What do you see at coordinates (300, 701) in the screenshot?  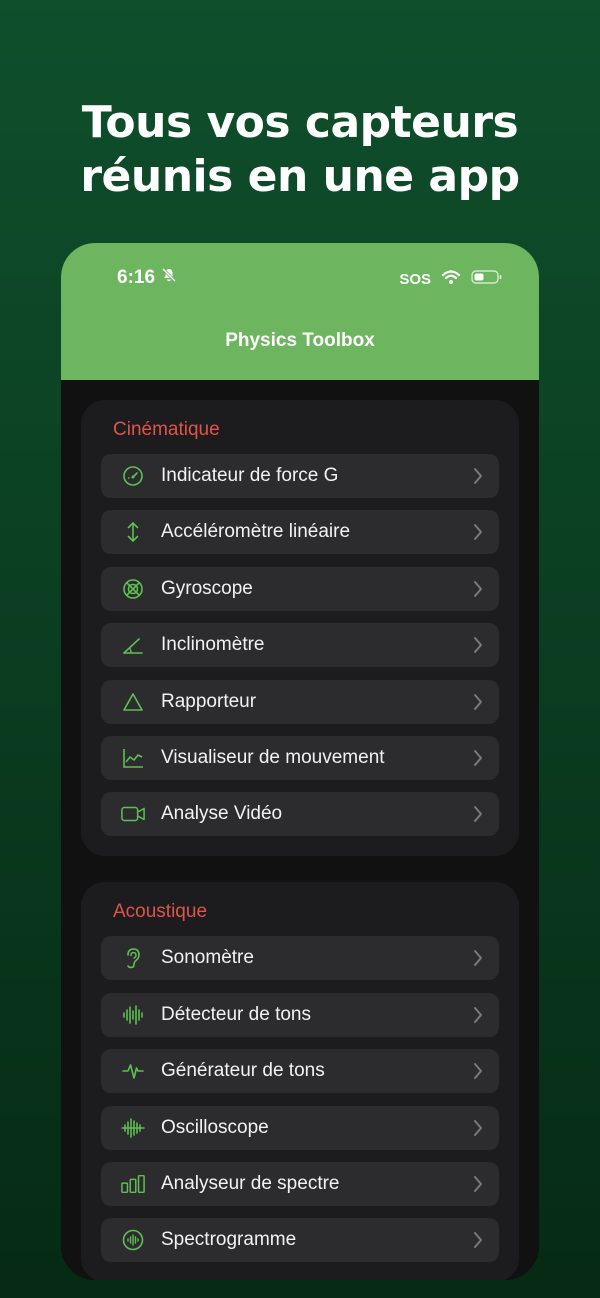 I see `list-item-rapporteur: Rapporteur` at bounding box center [300, 701].